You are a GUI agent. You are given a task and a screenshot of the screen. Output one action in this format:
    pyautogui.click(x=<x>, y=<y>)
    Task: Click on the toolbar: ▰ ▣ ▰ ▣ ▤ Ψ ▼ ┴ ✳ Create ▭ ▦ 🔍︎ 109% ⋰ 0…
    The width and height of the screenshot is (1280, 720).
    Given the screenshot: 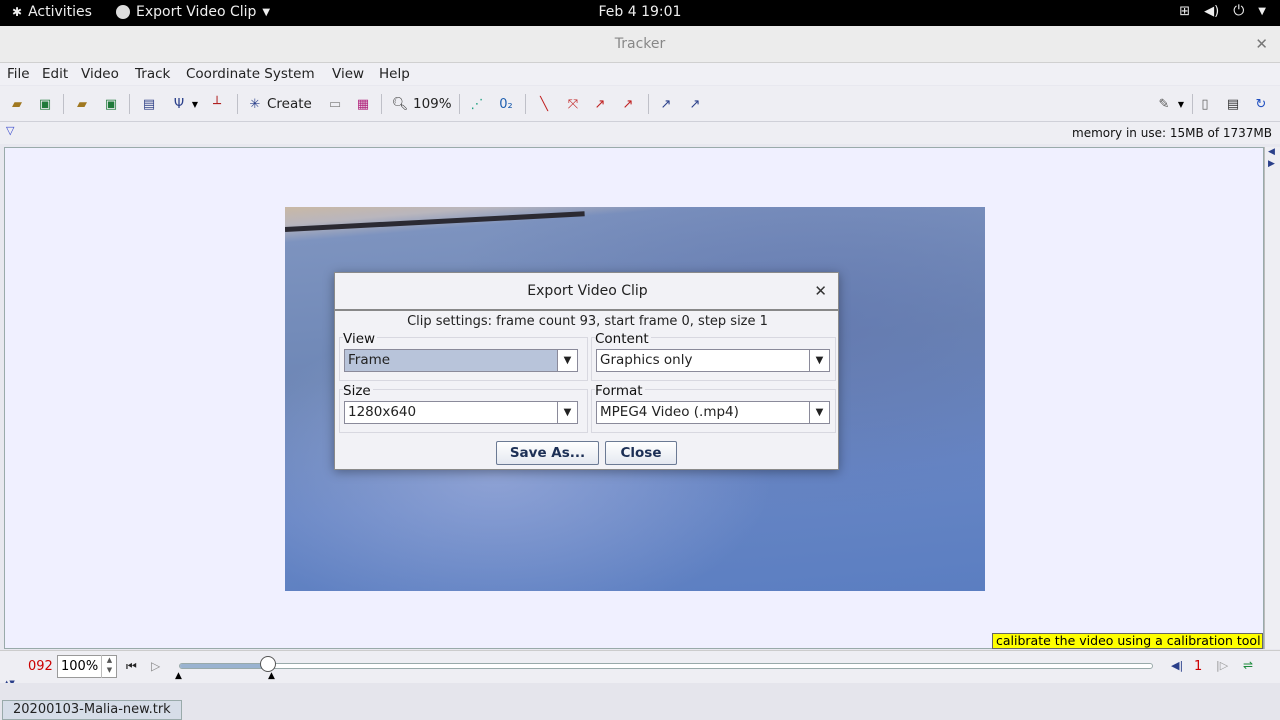 What is the action you would take?
    pyautogui.click(x=640, y=104)
    